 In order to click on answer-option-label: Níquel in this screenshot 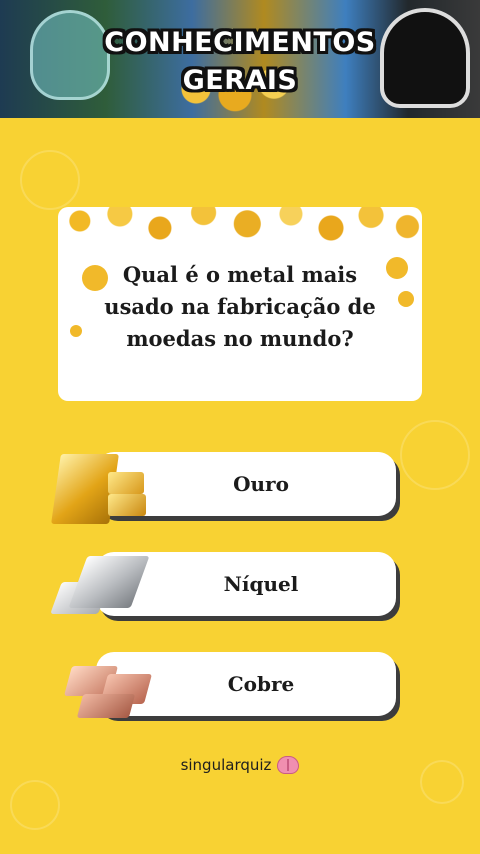, I will do `click(261, 584)`.